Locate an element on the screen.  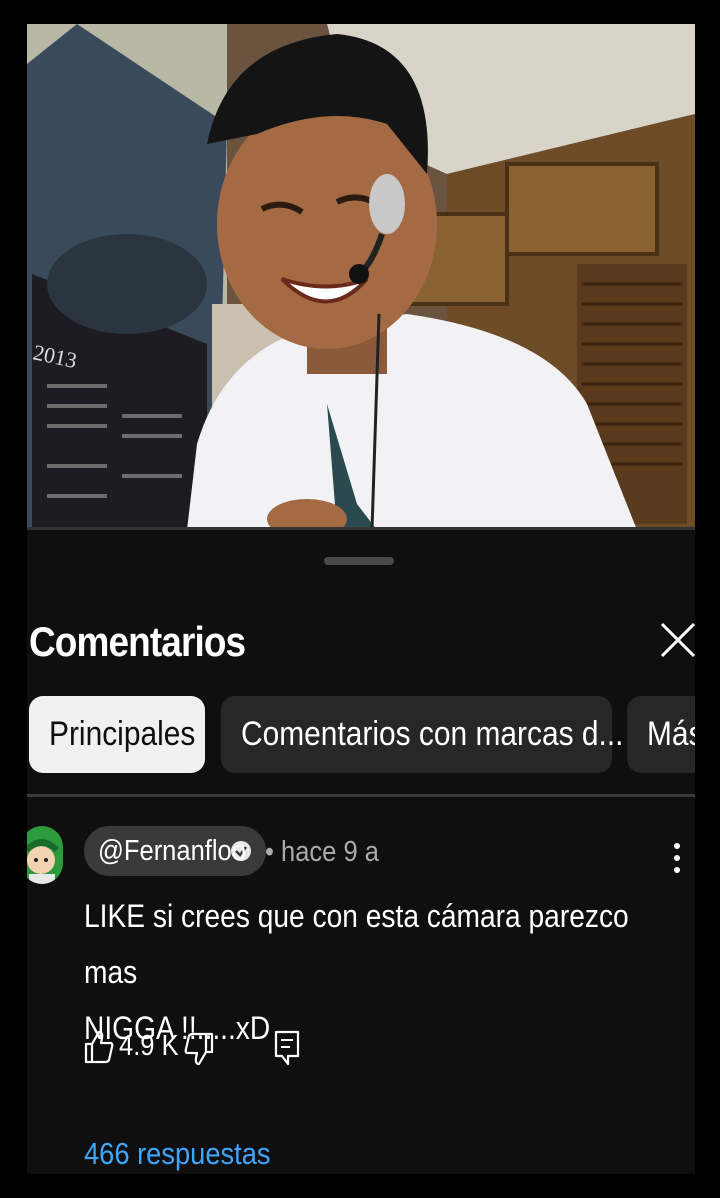
comment-time: • hace 9 a is located at coordinates (322, 852).